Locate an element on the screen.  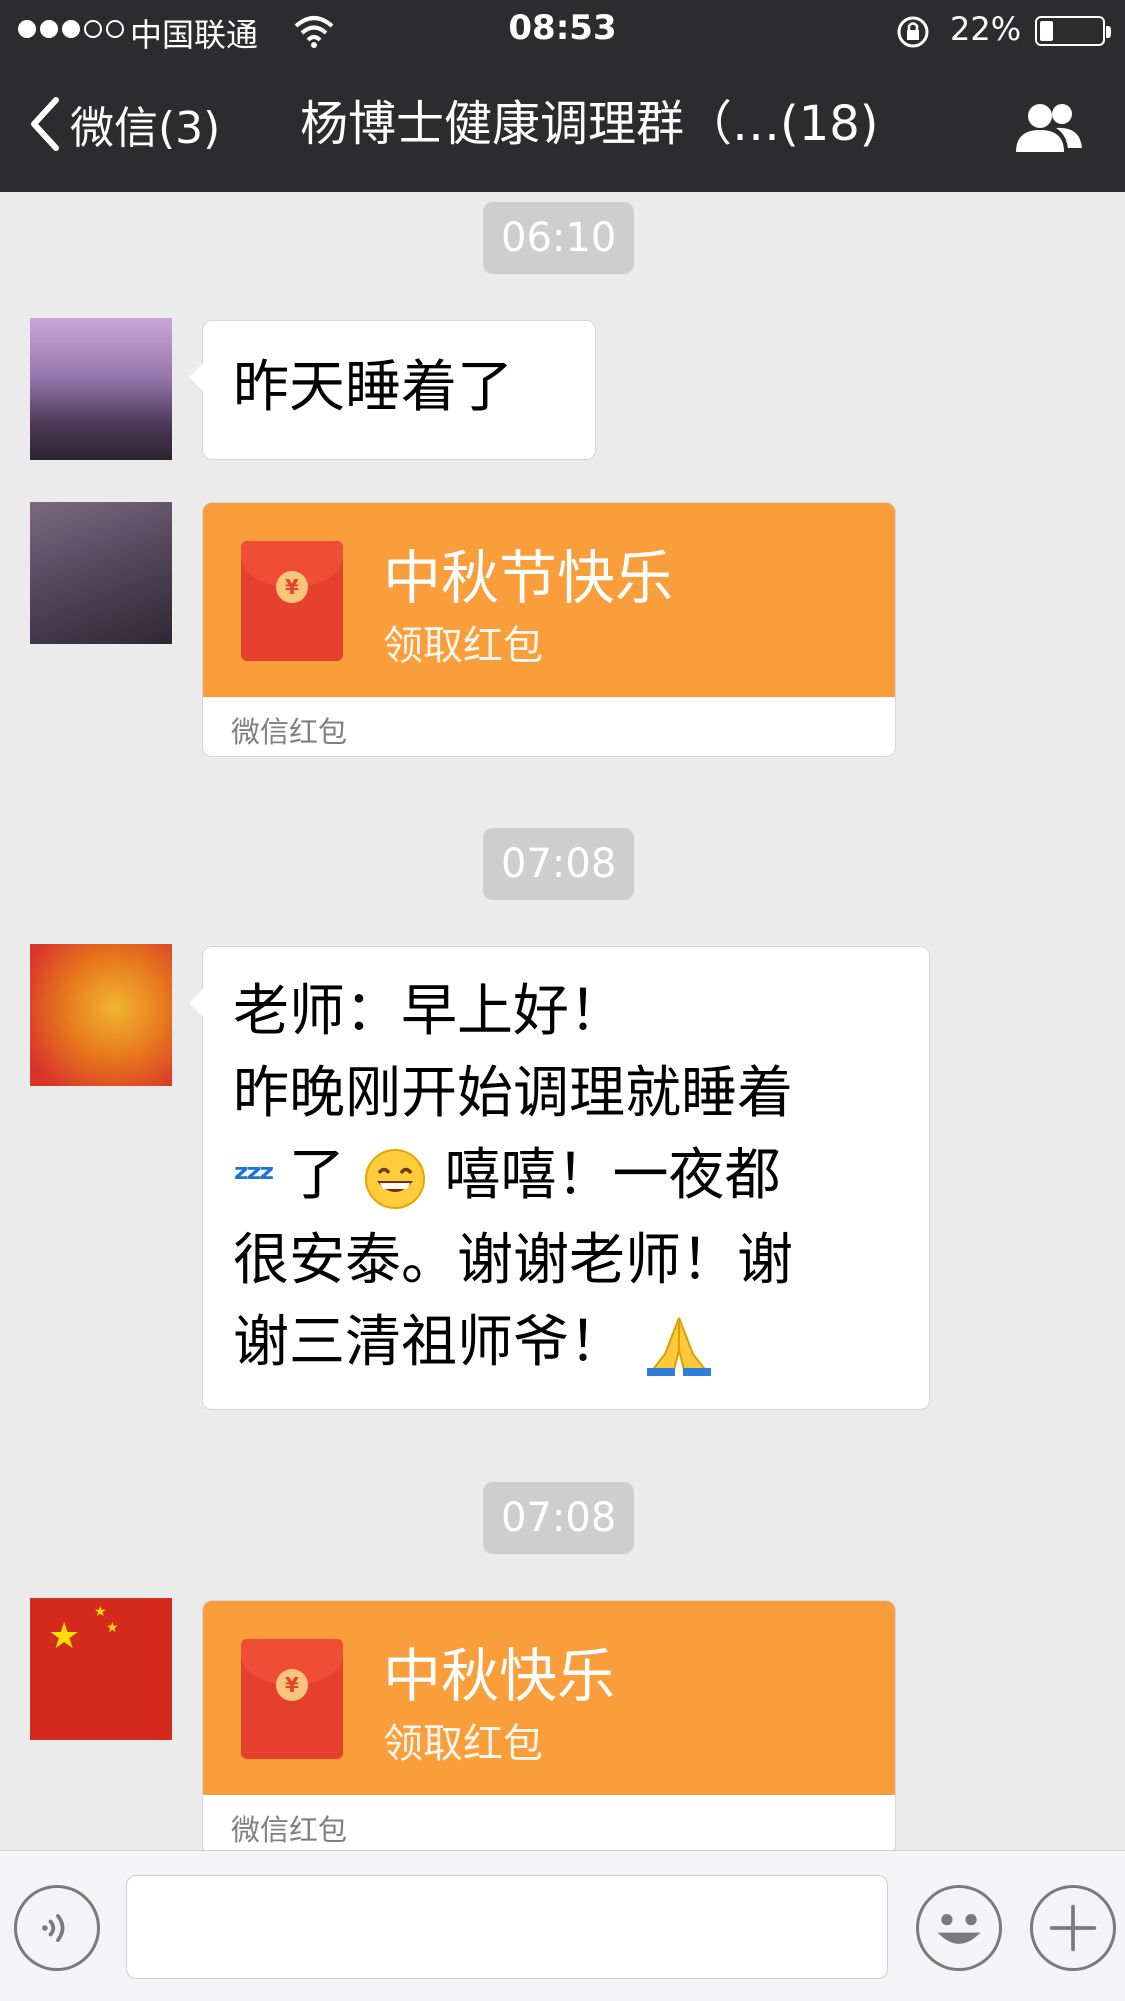
message-fragment: 了 is located at coordinates (316, 1175).